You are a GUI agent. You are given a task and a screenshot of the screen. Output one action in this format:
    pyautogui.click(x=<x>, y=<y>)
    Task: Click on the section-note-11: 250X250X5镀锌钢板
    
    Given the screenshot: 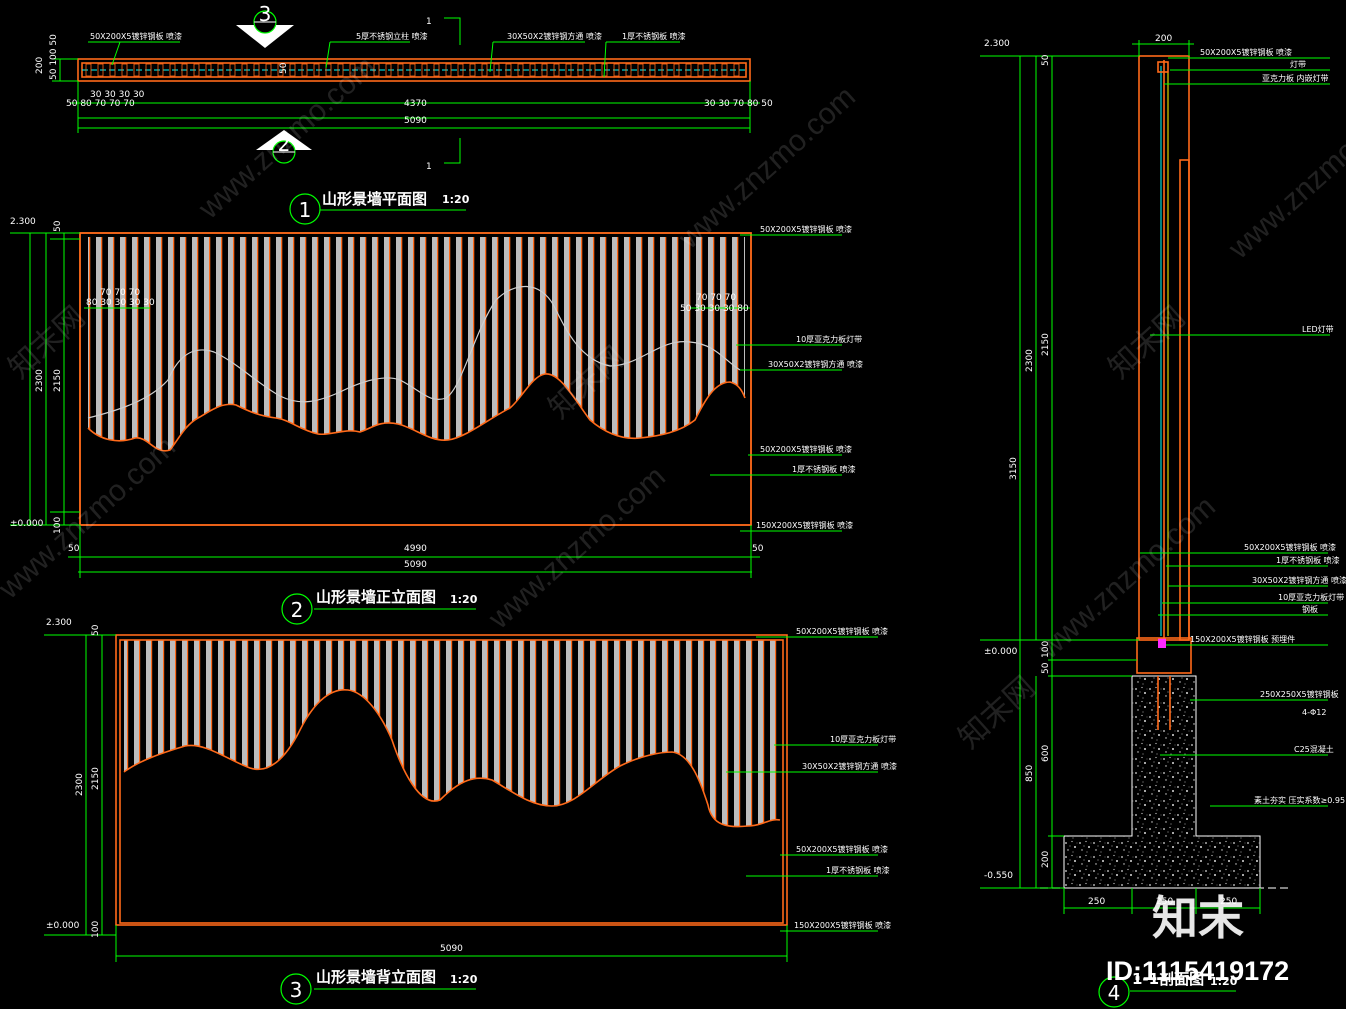 What is the action you would take?
    pyautogui.click(x=1299, y=694)
    